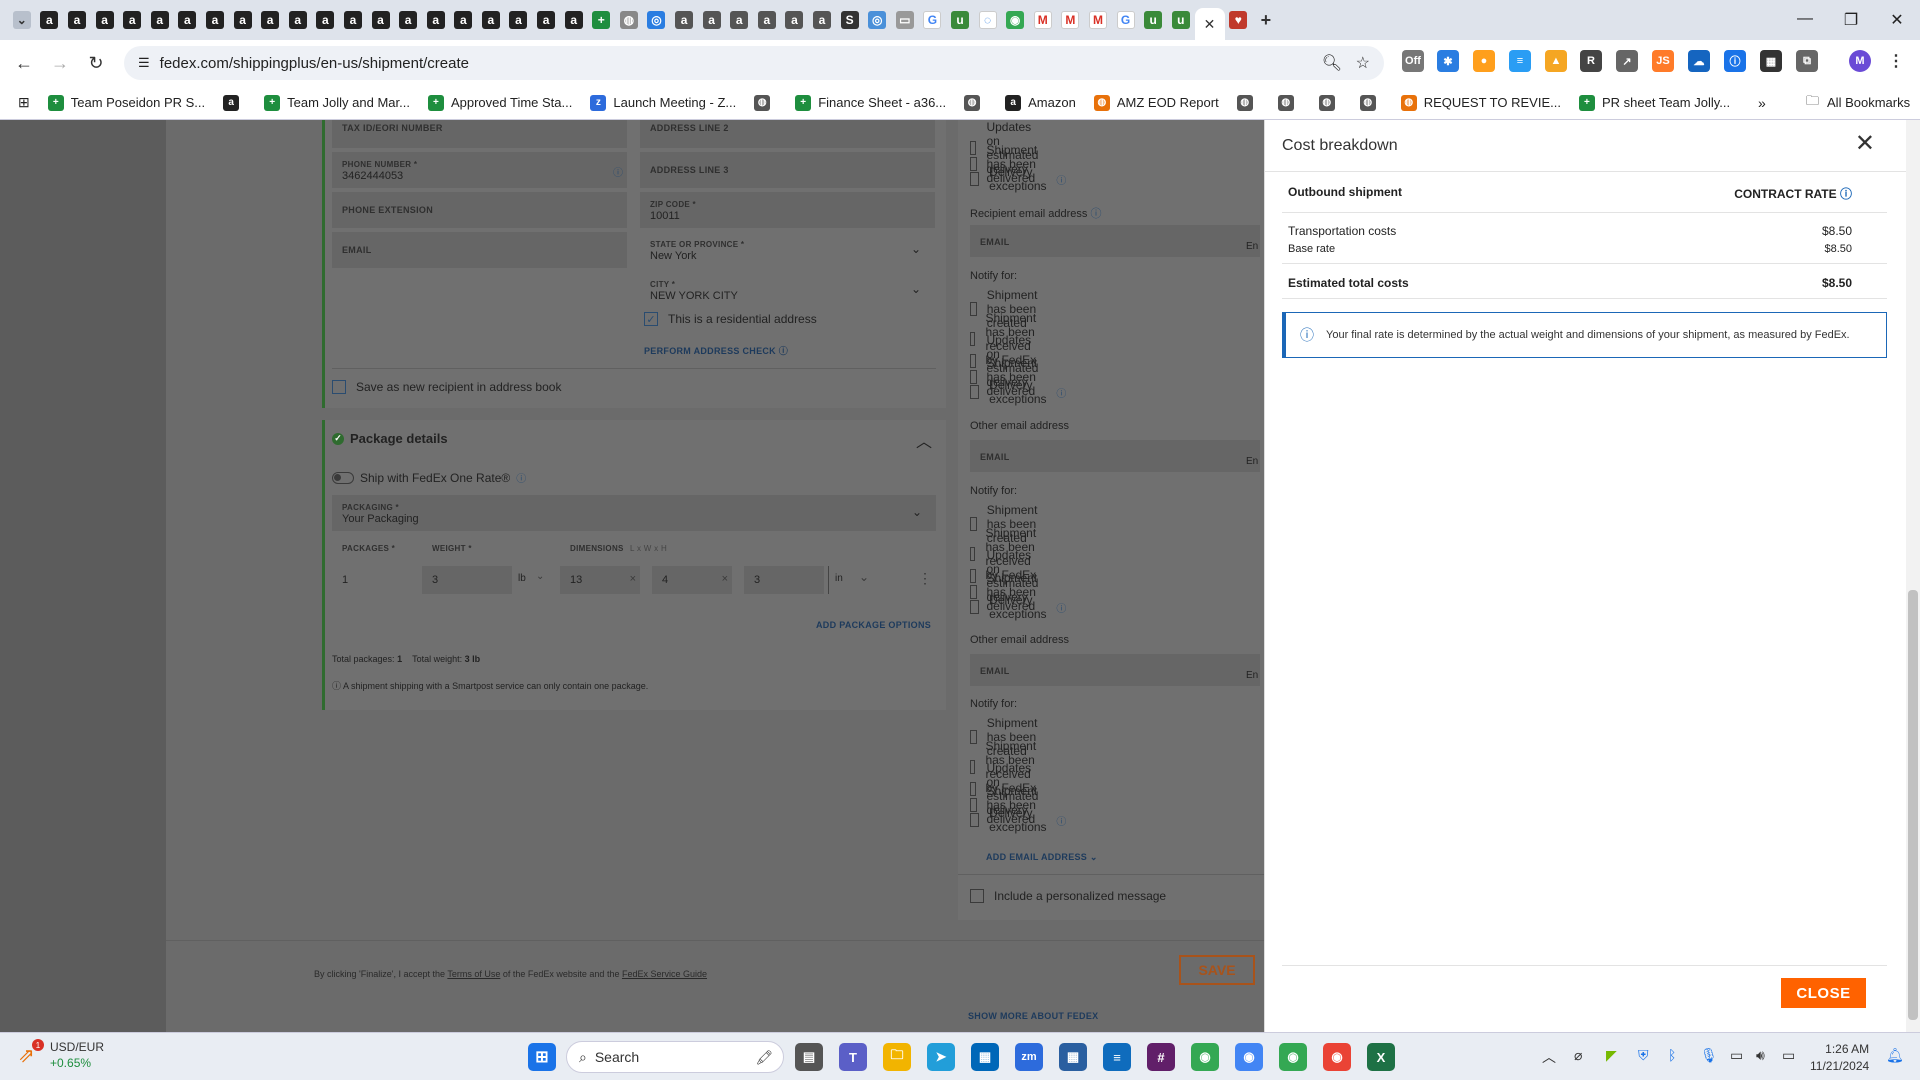 The width and height of the screenshot is (1920, 1080). Describe the element at coordinates (985, 1057) in the screenshot. I see `store-icon: ▦` at that location.